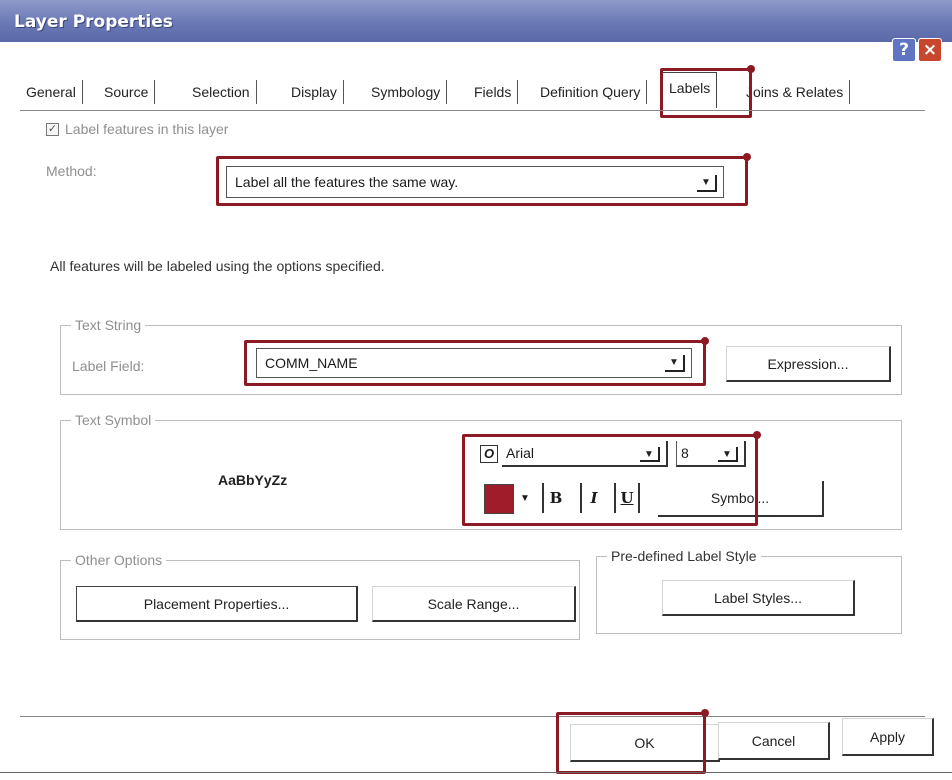 The width and height of the screenshot is (952, 780). What do you see at coordinates (888, 737) in the screenshot?
I see `apply-button: Apply` at bounding box center [888, 737].